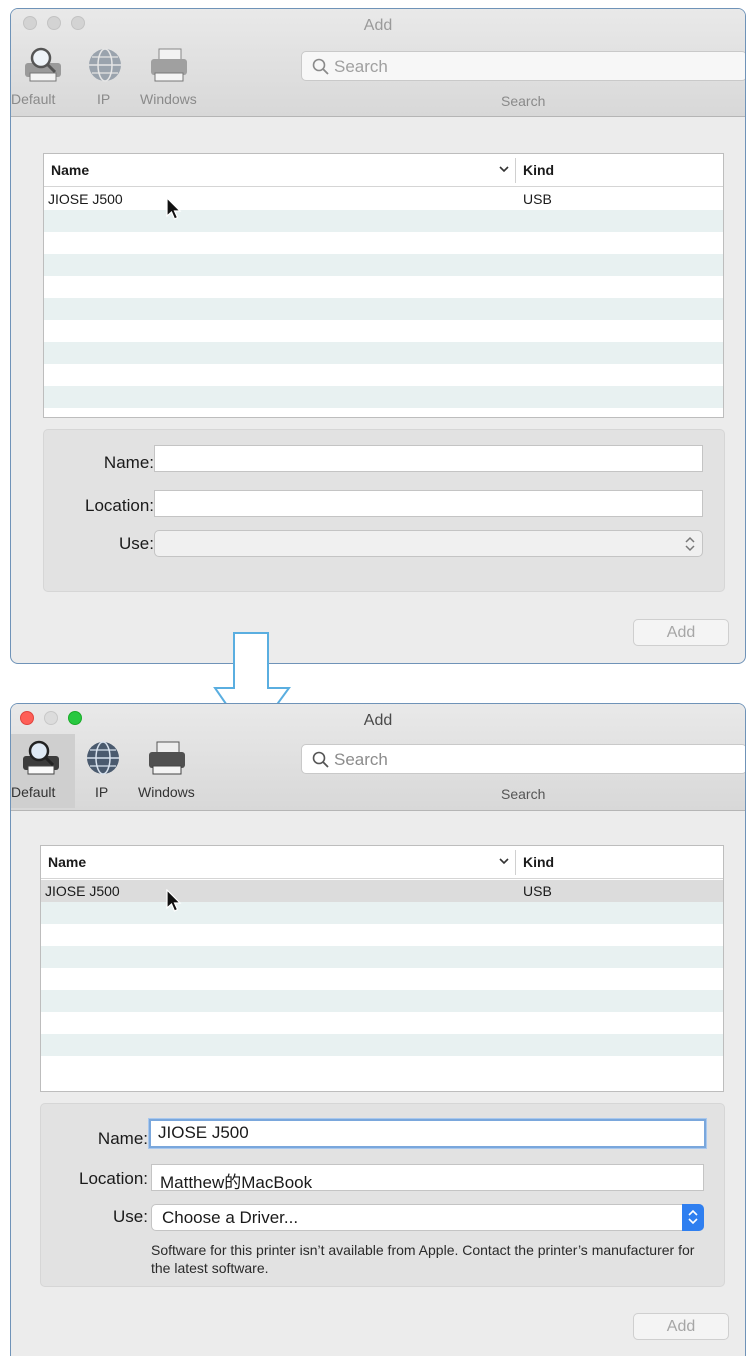 The width and height of the screenshot is (747, 1356). What do you see at coordinates (382, 891) in the screenshot?
I see `table-row-selected: JIOSE J500 USB` at bounding box center [382, 891].